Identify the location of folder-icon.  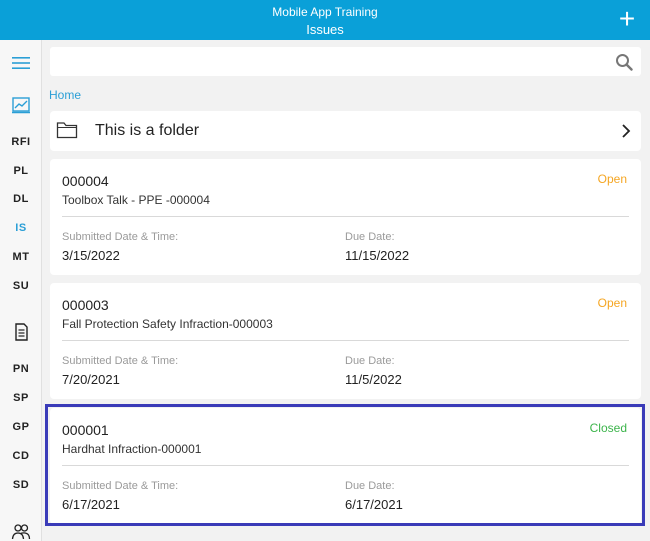
(67, 130).